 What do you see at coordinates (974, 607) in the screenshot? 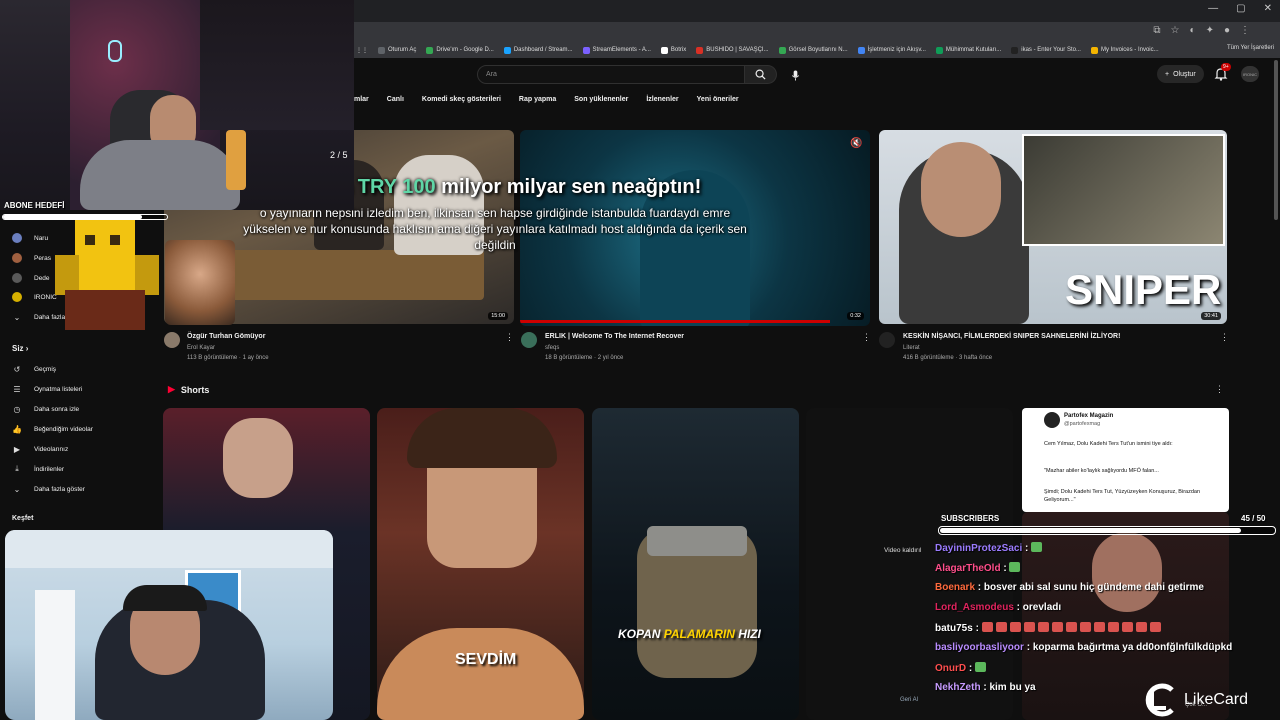
I see `chat-username: Lord_Asmodeus` at bounding box center [974, 607].